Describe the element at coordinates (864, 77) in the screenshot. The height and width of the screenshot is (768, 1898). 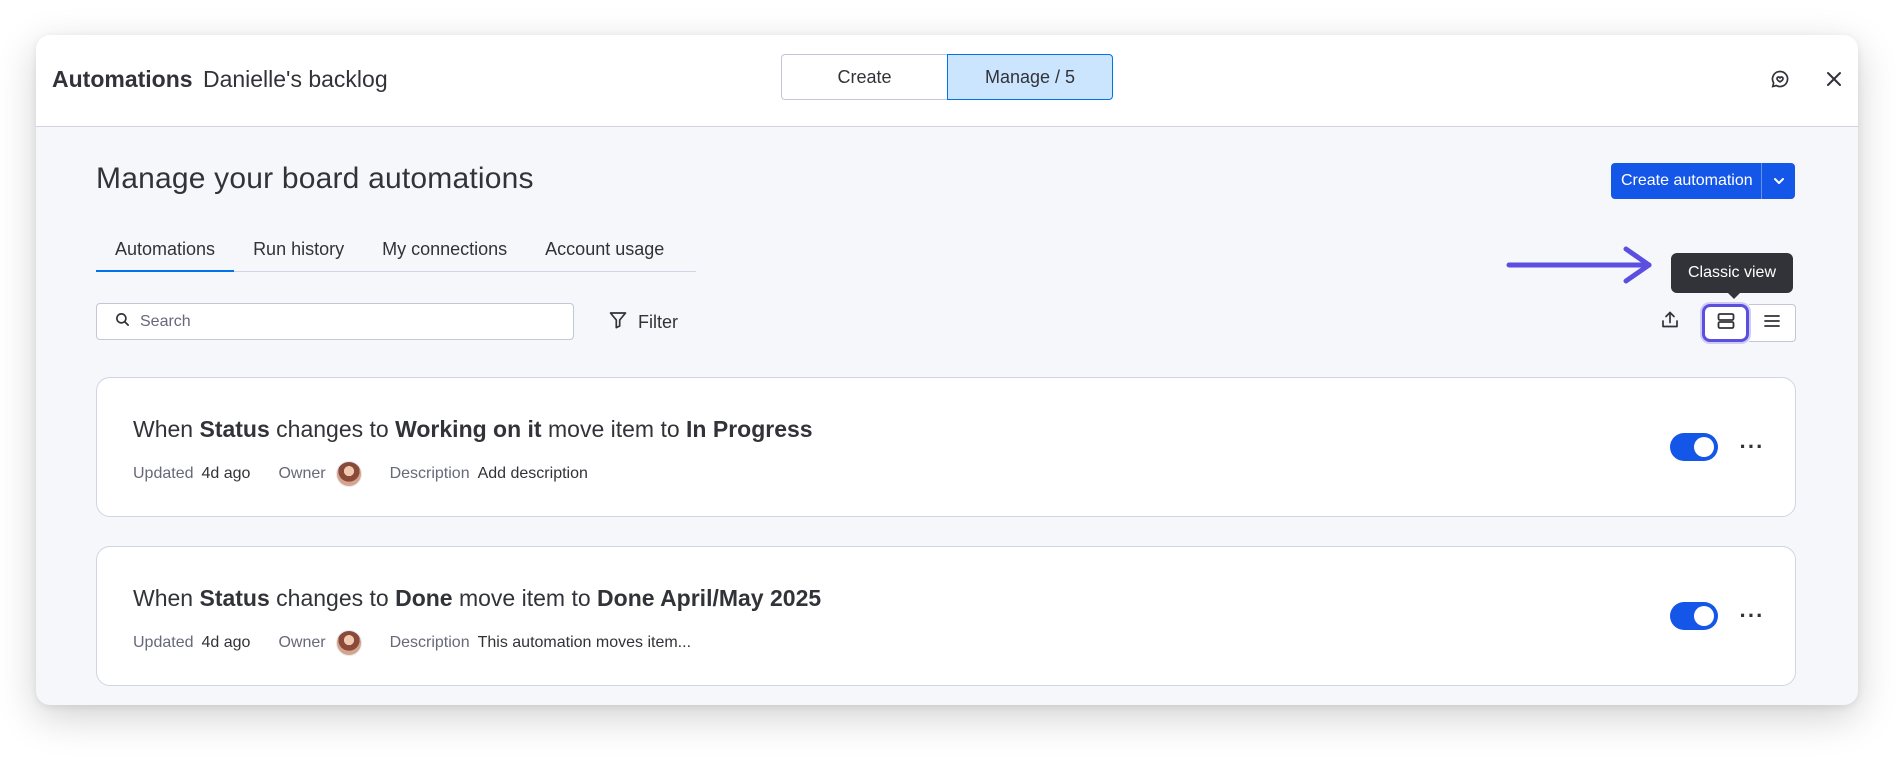
I see `create-segment: Create` at that location.